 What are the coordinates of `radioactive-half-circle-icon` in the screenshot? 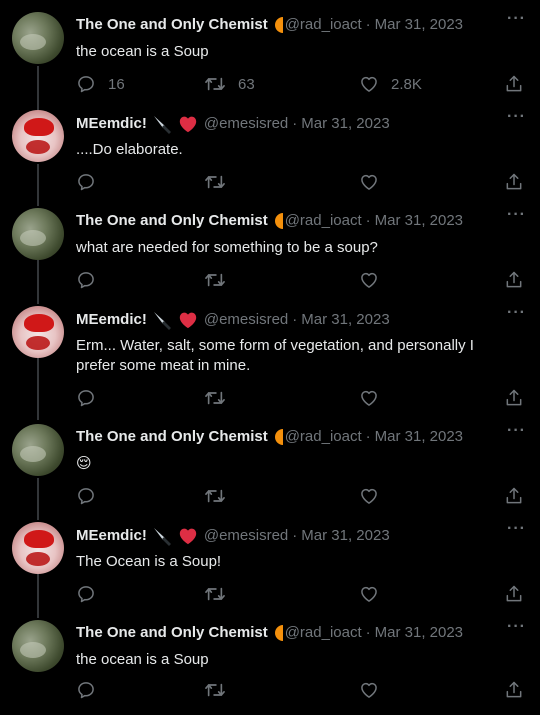 It's located at (278, 25).